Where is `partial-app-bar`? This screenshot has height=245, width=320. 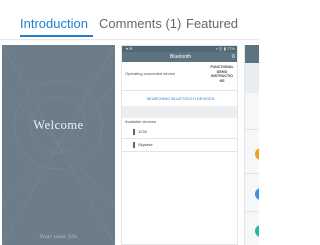 partial-app-bar is located at coordinates (252, 54).